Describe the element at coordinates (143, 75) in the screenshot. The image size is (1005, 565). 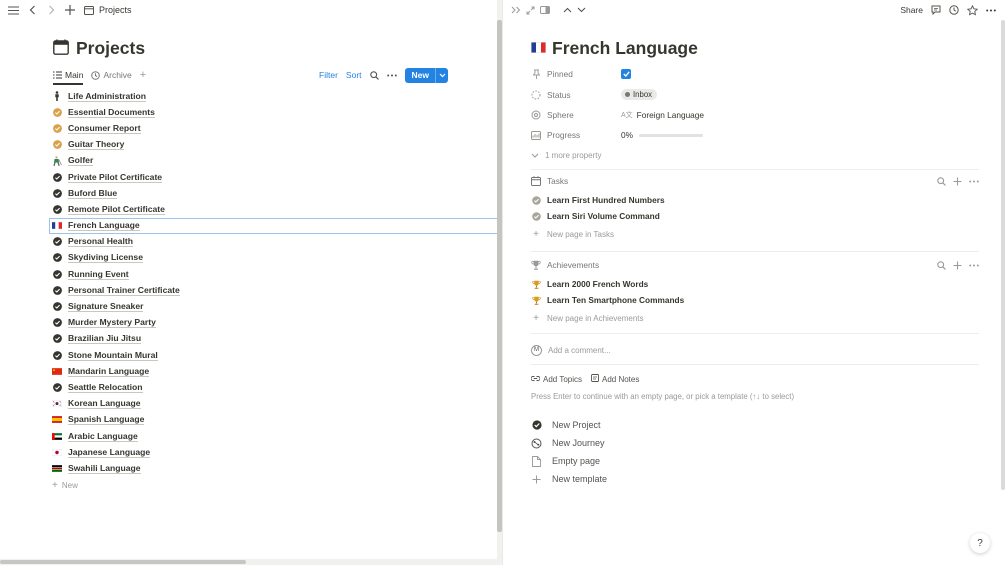
I see `add-view-icon: +` at that location.